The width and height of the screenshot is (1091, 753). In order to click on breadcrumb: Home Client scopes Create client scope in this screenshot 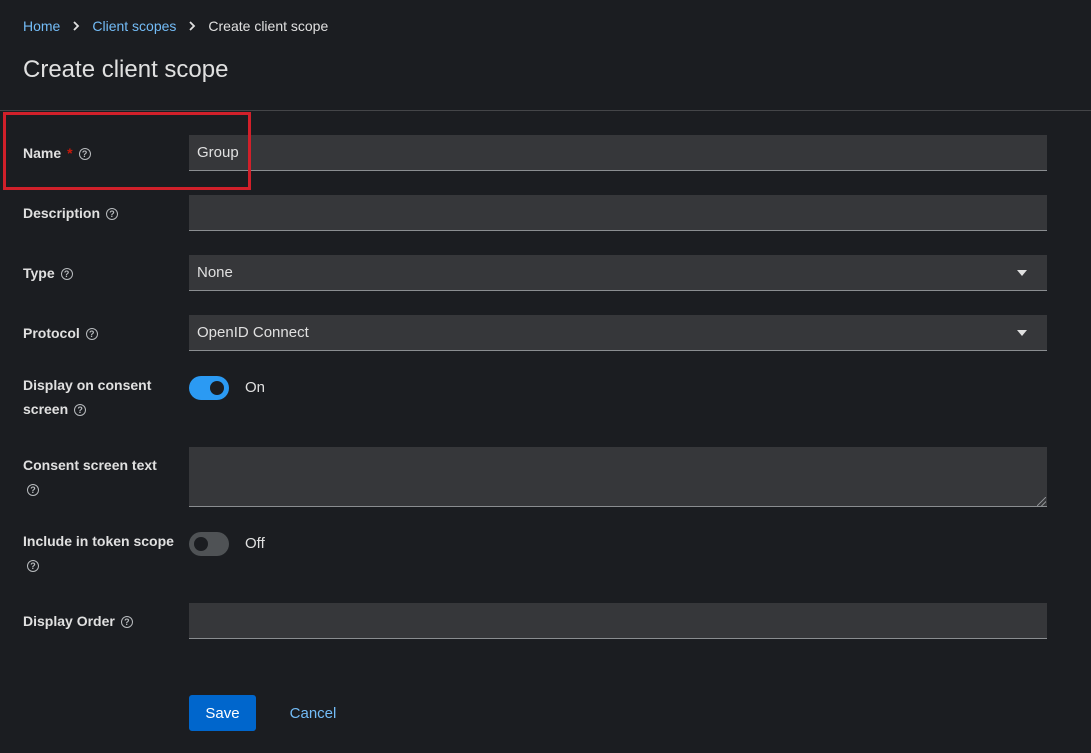, I will do `click(175, 26)`.